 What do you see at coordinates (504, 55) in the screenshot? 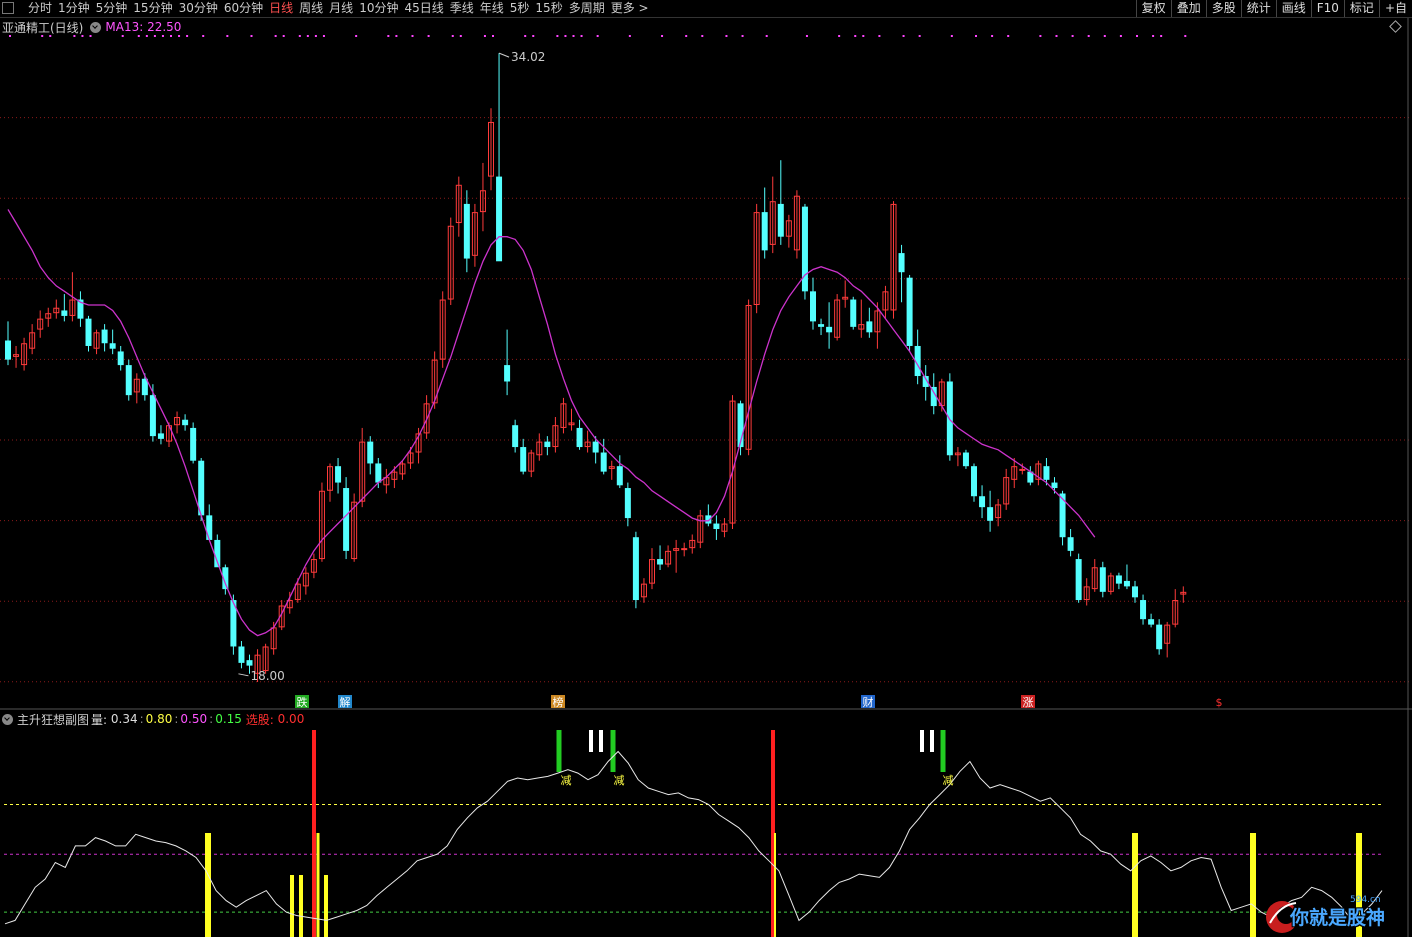
I see `high-pointer` at bounding box center [504, 55].